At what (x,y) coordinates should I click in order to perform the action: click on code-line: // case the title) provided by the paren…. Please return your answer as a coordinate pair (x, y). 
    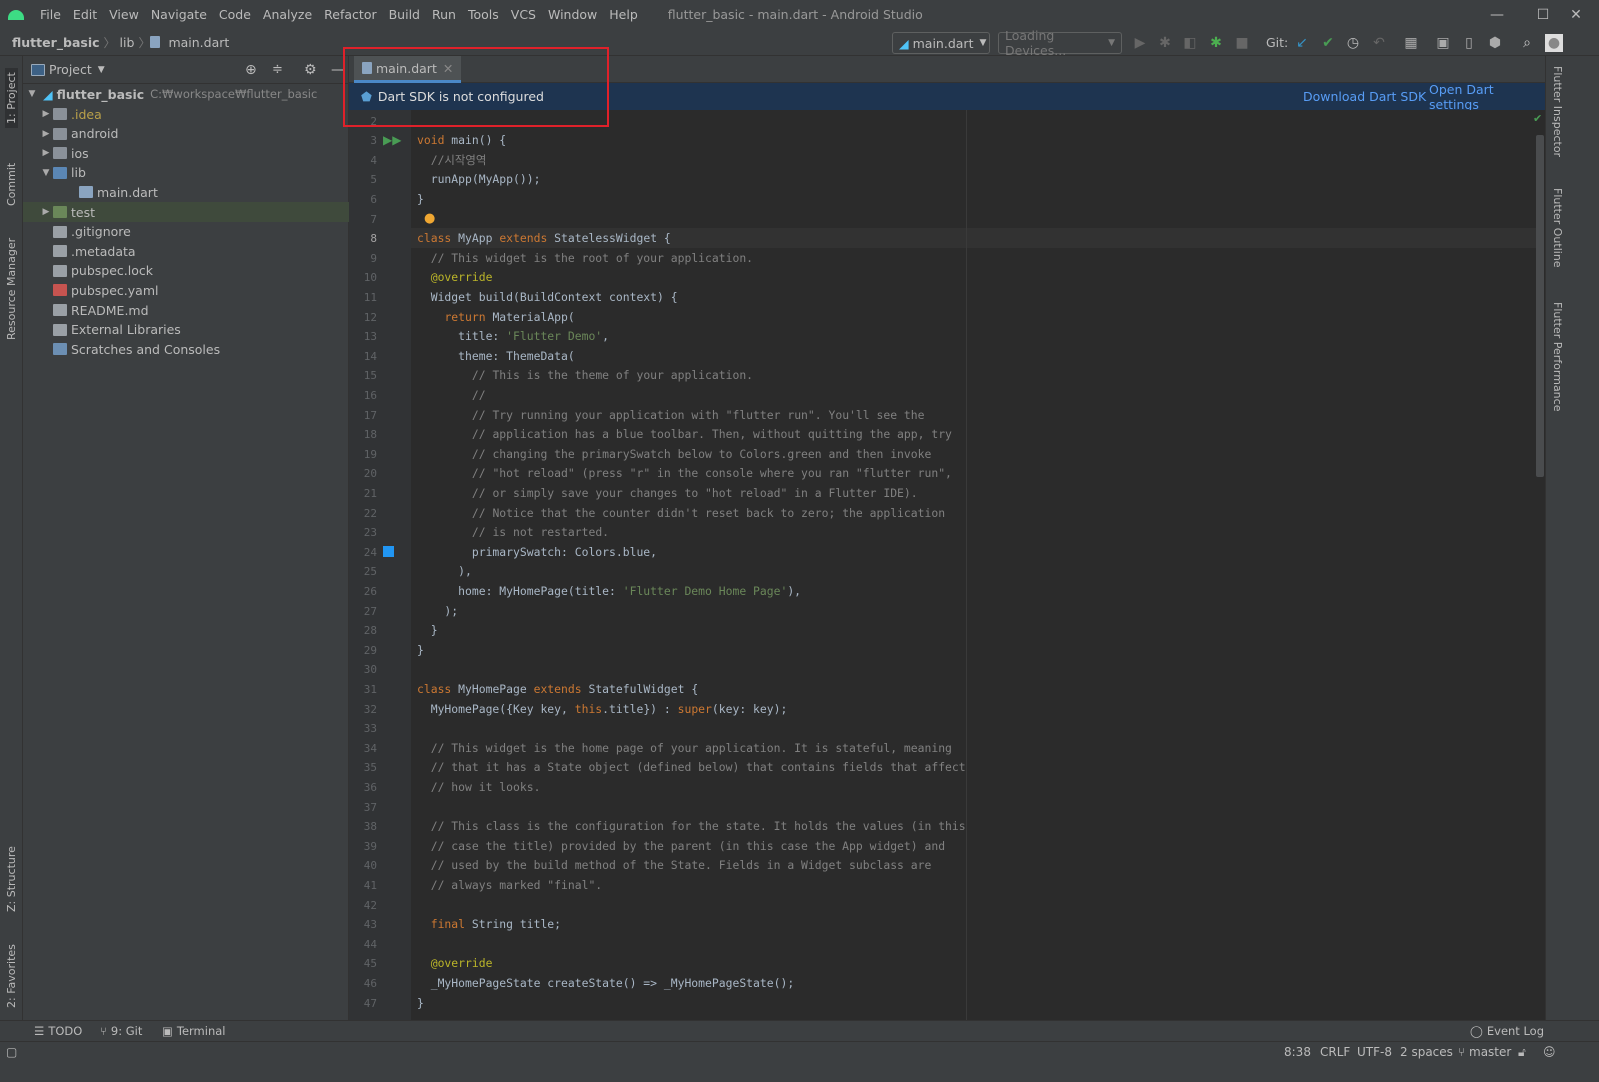
    Looking at the image, I should click on (681, 847).